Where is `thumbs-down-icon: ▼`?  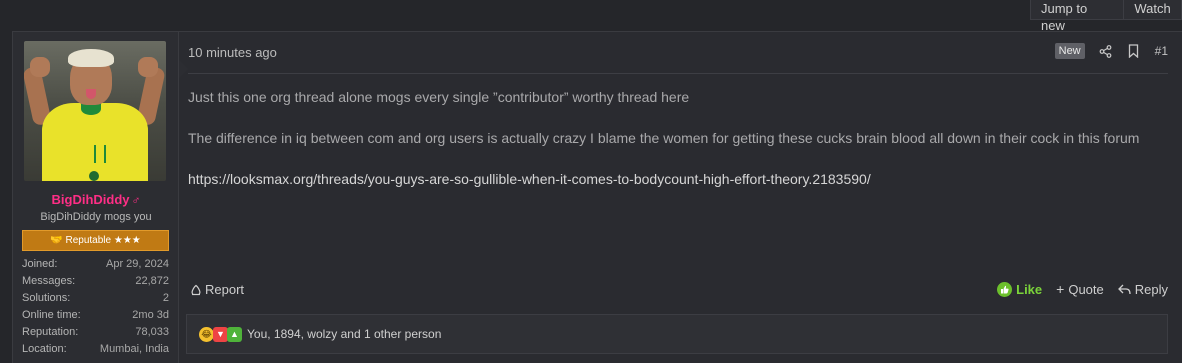
thumbs-down-icon: ▼ is located at coordinates (220, 334).